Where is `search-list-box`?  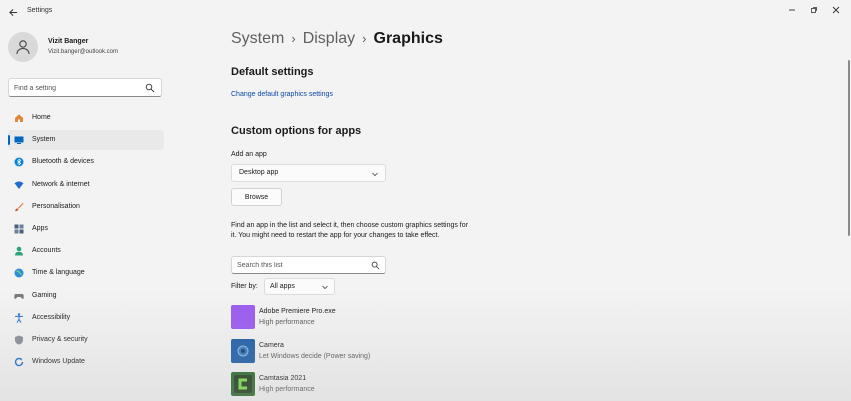
search-list-box is located at coordinates (308, 265).